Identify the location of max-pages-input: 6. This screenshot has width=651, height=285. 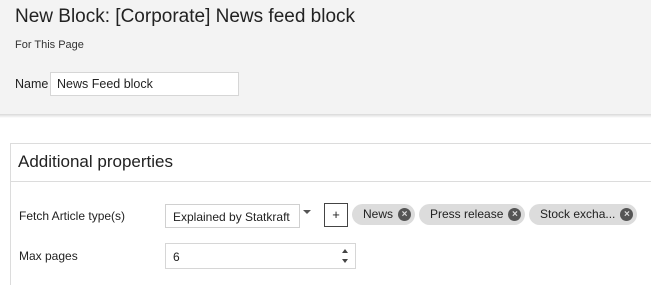
(260, 256).